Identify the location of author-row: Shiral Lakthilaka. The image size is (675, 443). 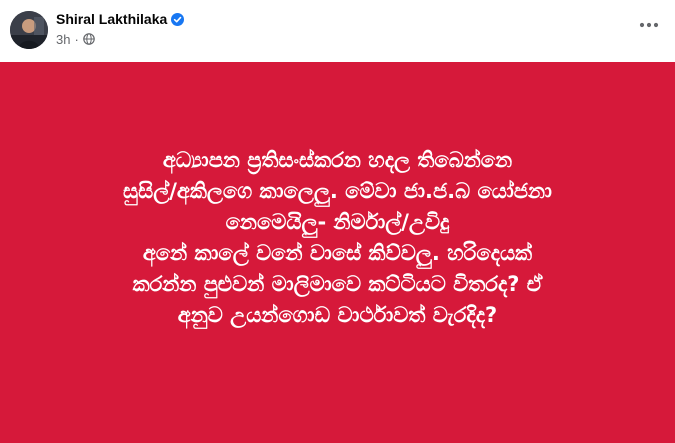
(120, 19).